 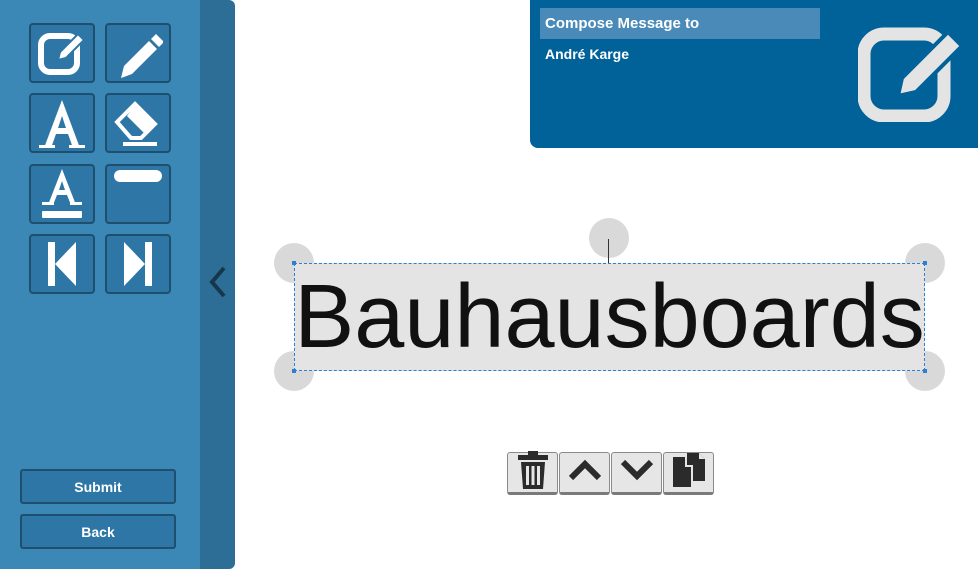 I want to click on text-underline-tool-button, so click(x=62, y=194).